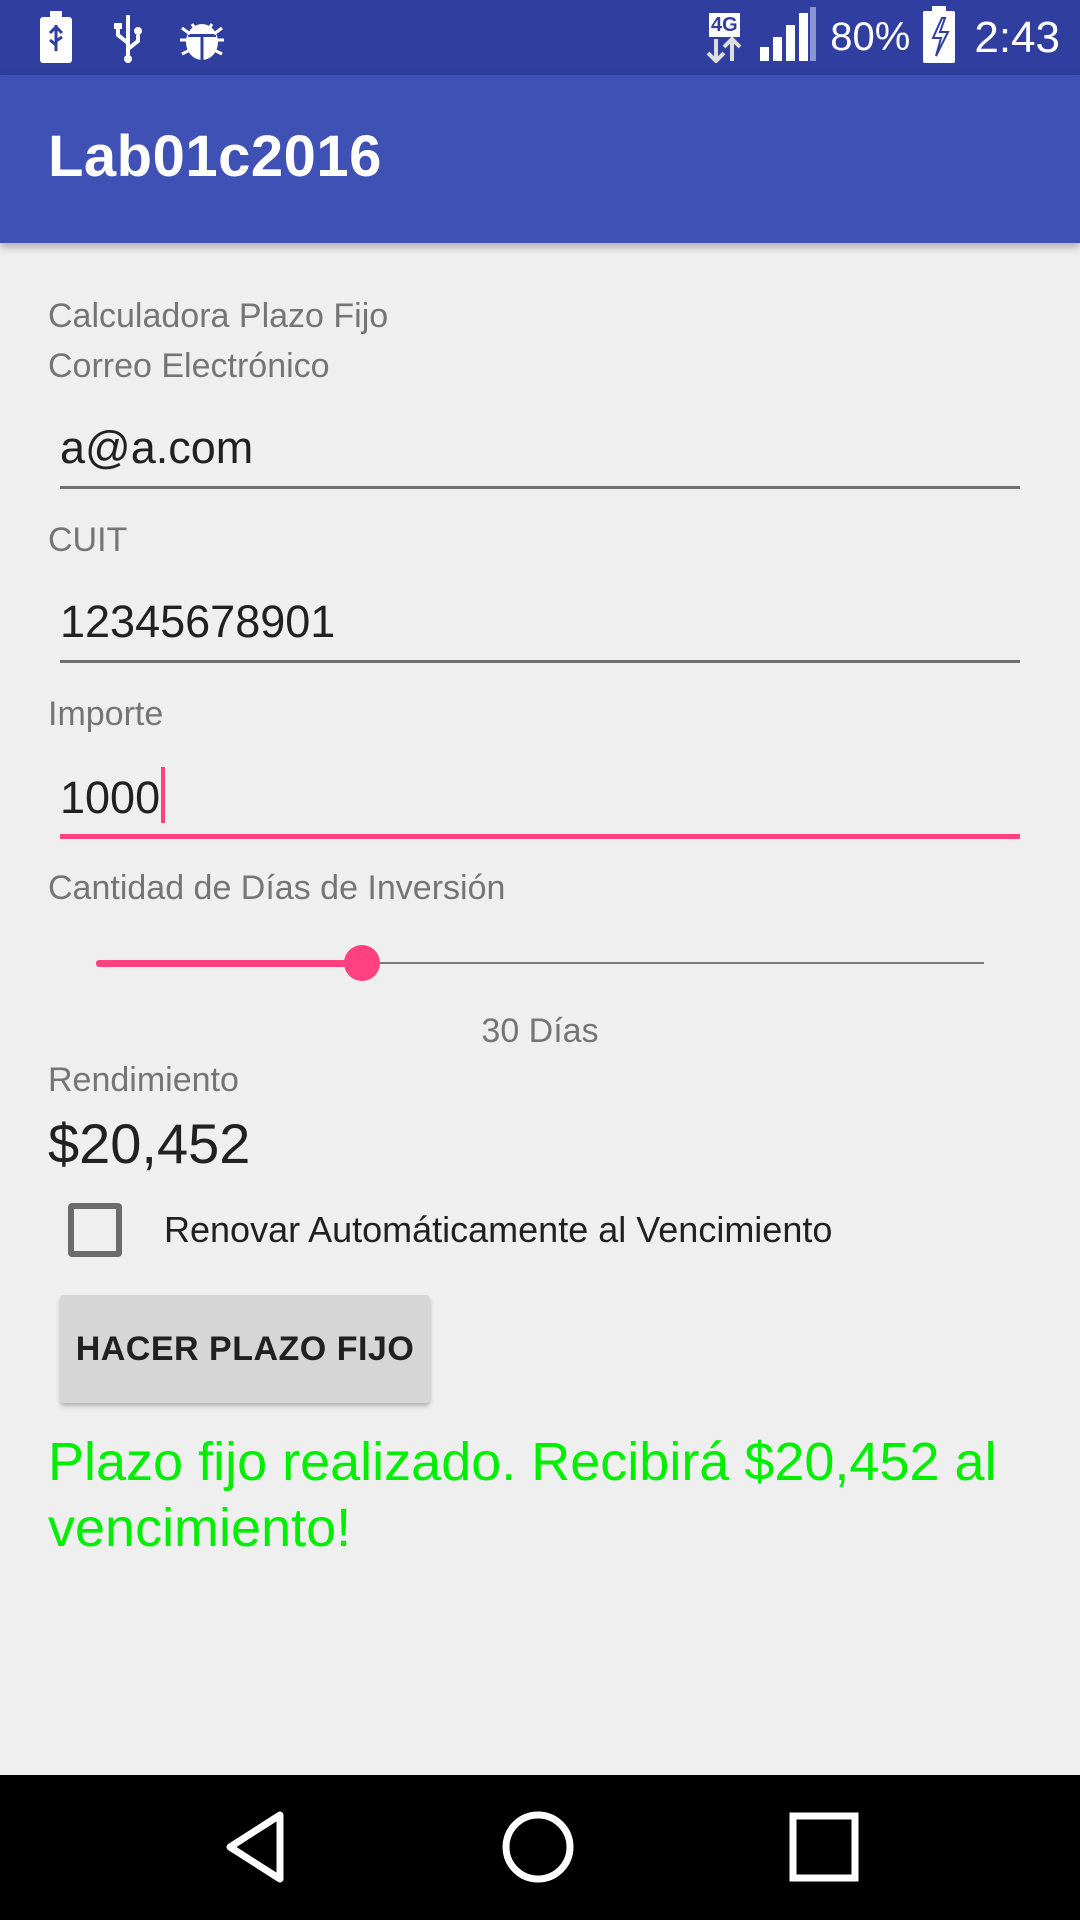  I want to click on network-type: 4G, so click(724, 24).